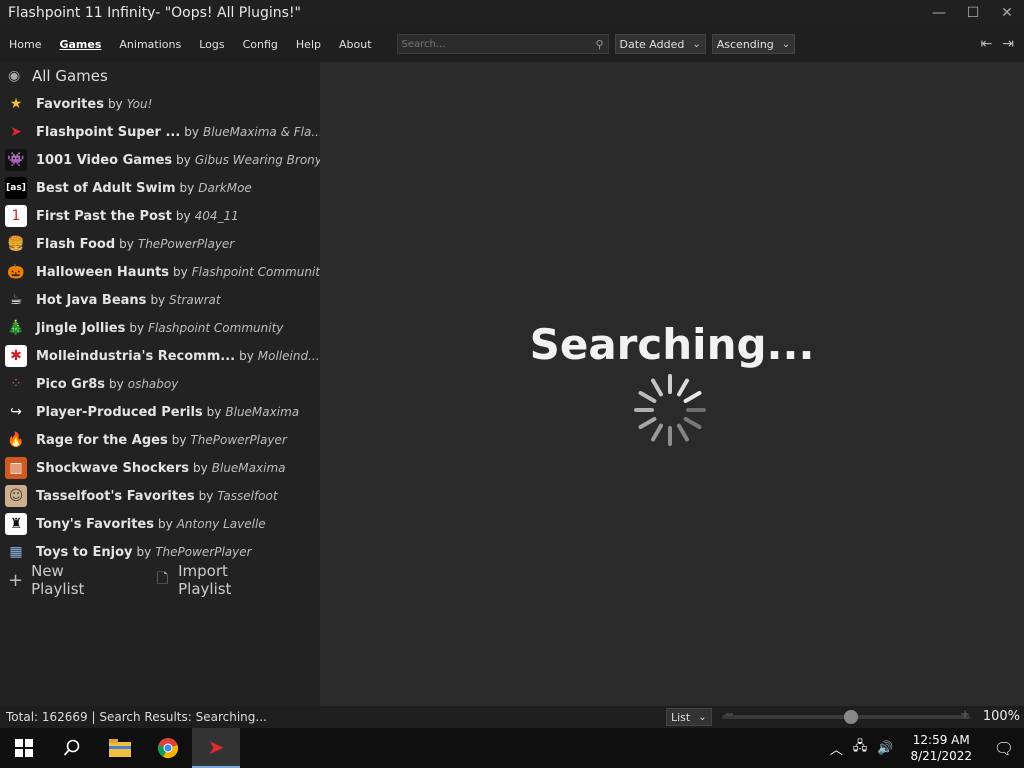 Image resolution: width=1024 pixels, height=768 pixels. I want to click on playlist-item: 🍔 Flash Food by ThePowerPlayer, so click(160, 244).